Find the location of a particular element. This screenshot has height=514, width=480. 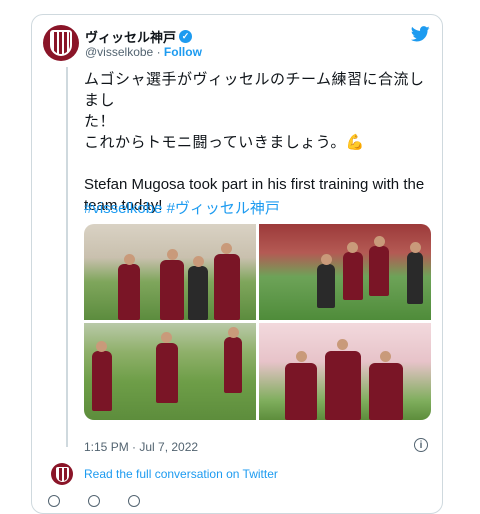

read-conversation-link: Read the full conversation on Twitter is located at coordinates (181, 474).